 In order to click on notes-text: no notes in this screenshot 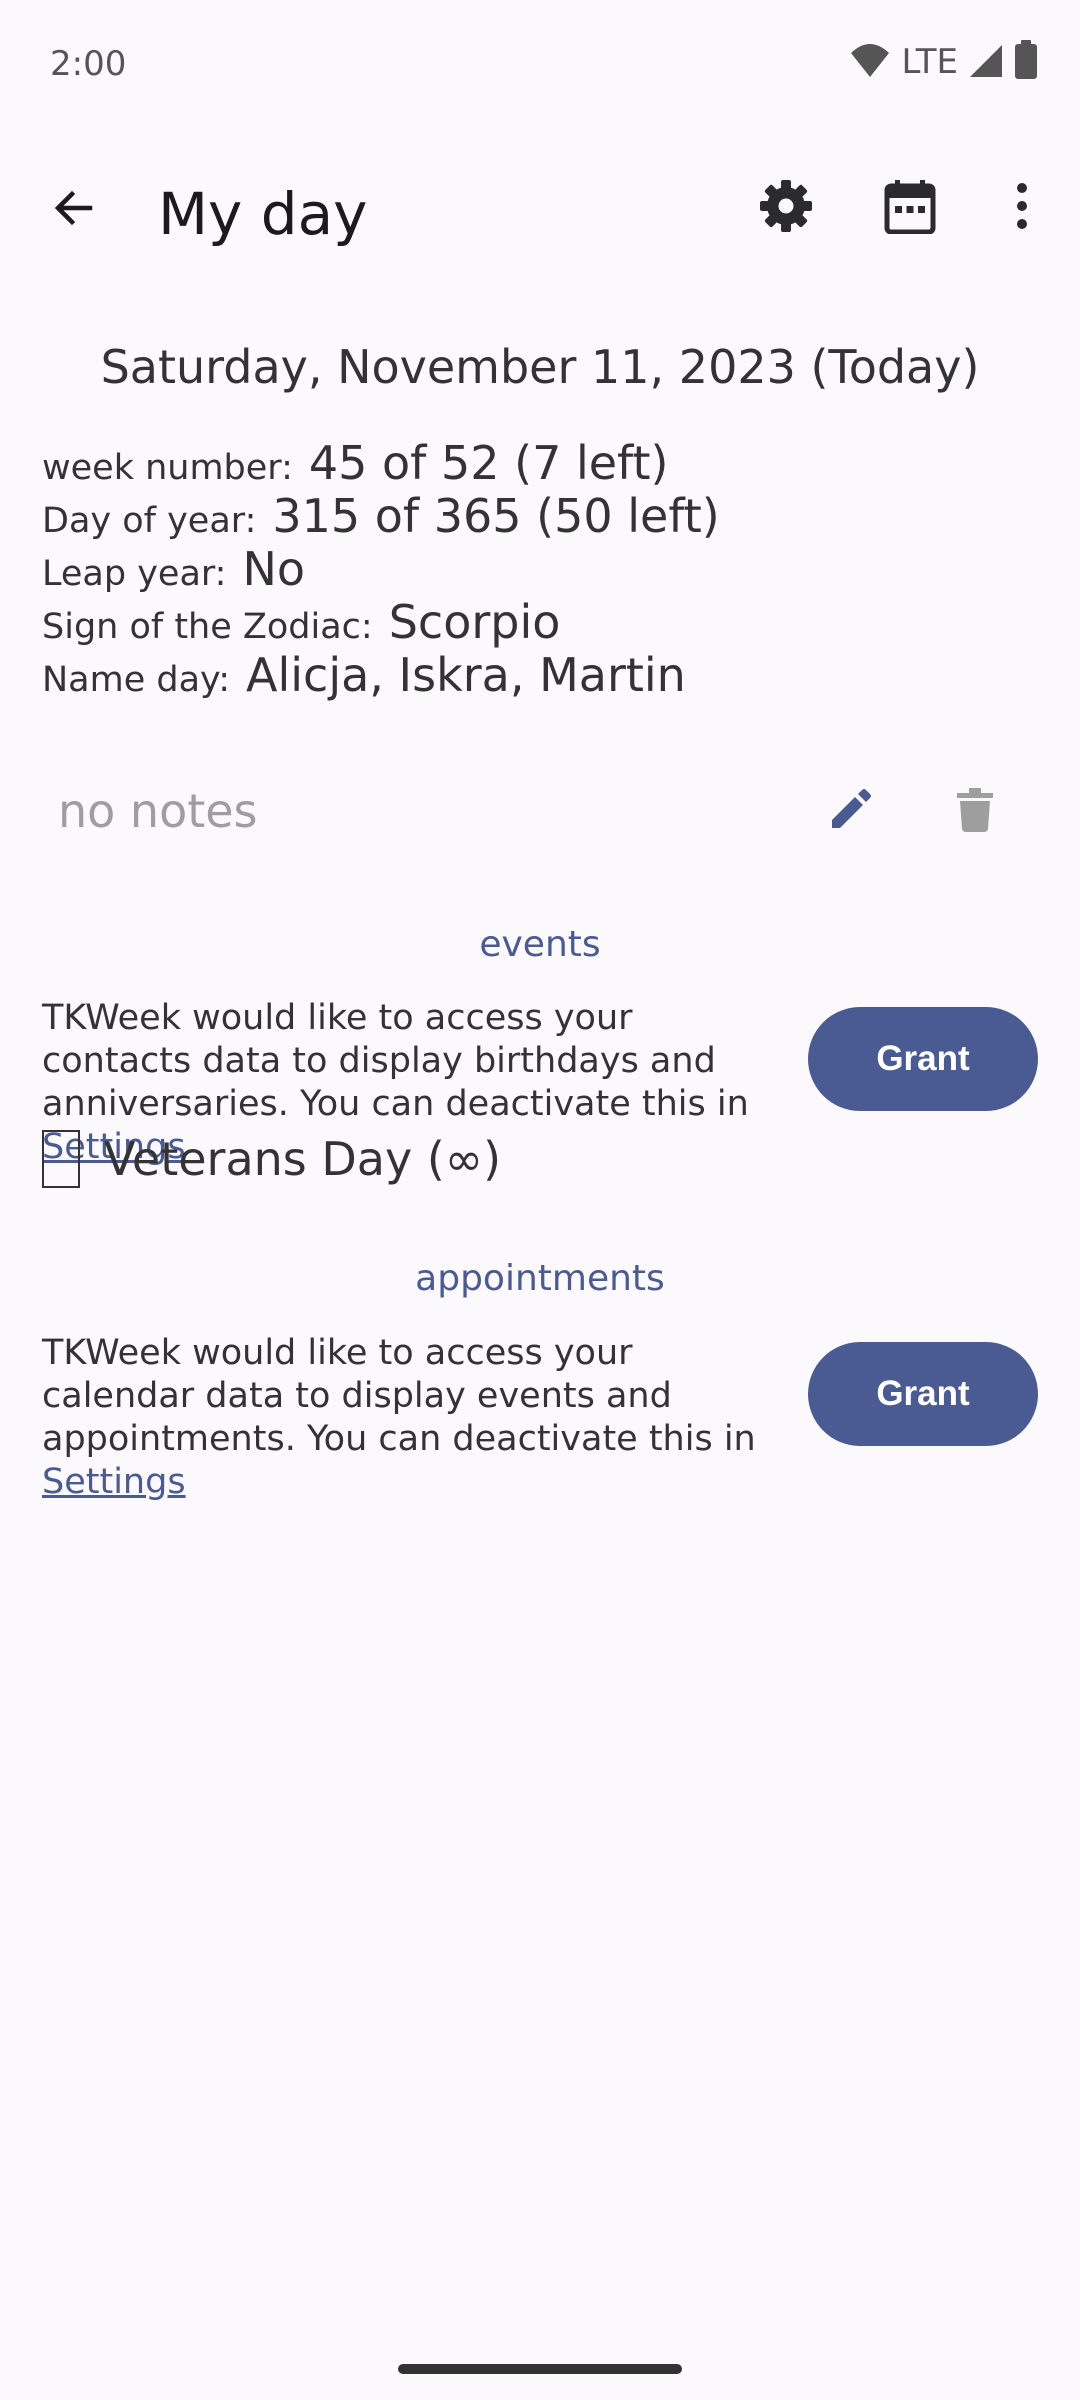, I will do `click(158, 811)`.